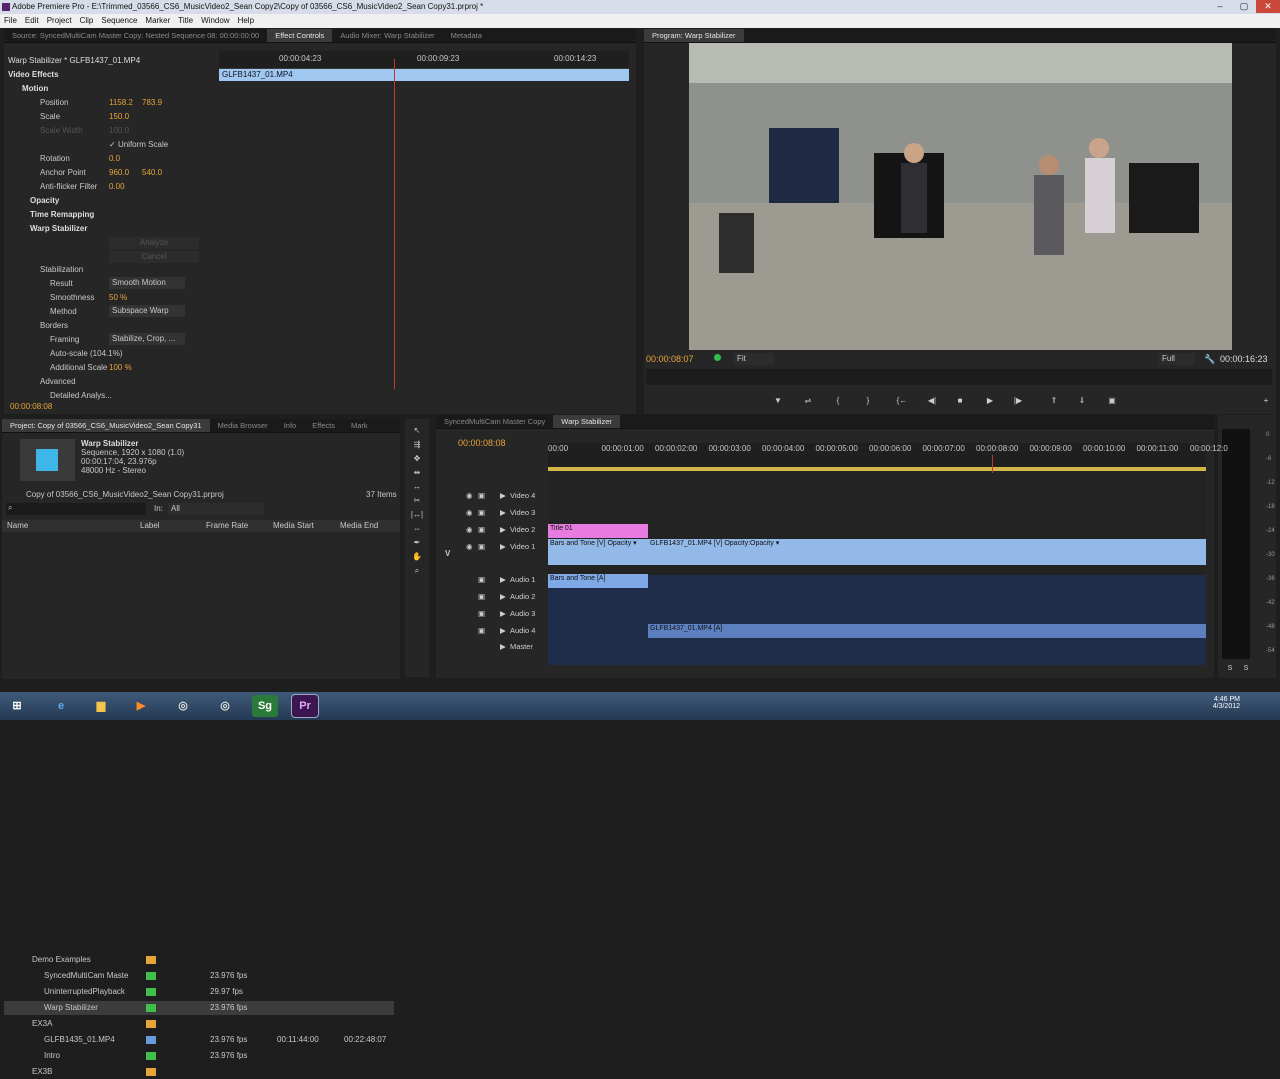 This screenshot has height=1079, width=1280. I want to click on file-explorer-icon: ▆, so click(101, 706).